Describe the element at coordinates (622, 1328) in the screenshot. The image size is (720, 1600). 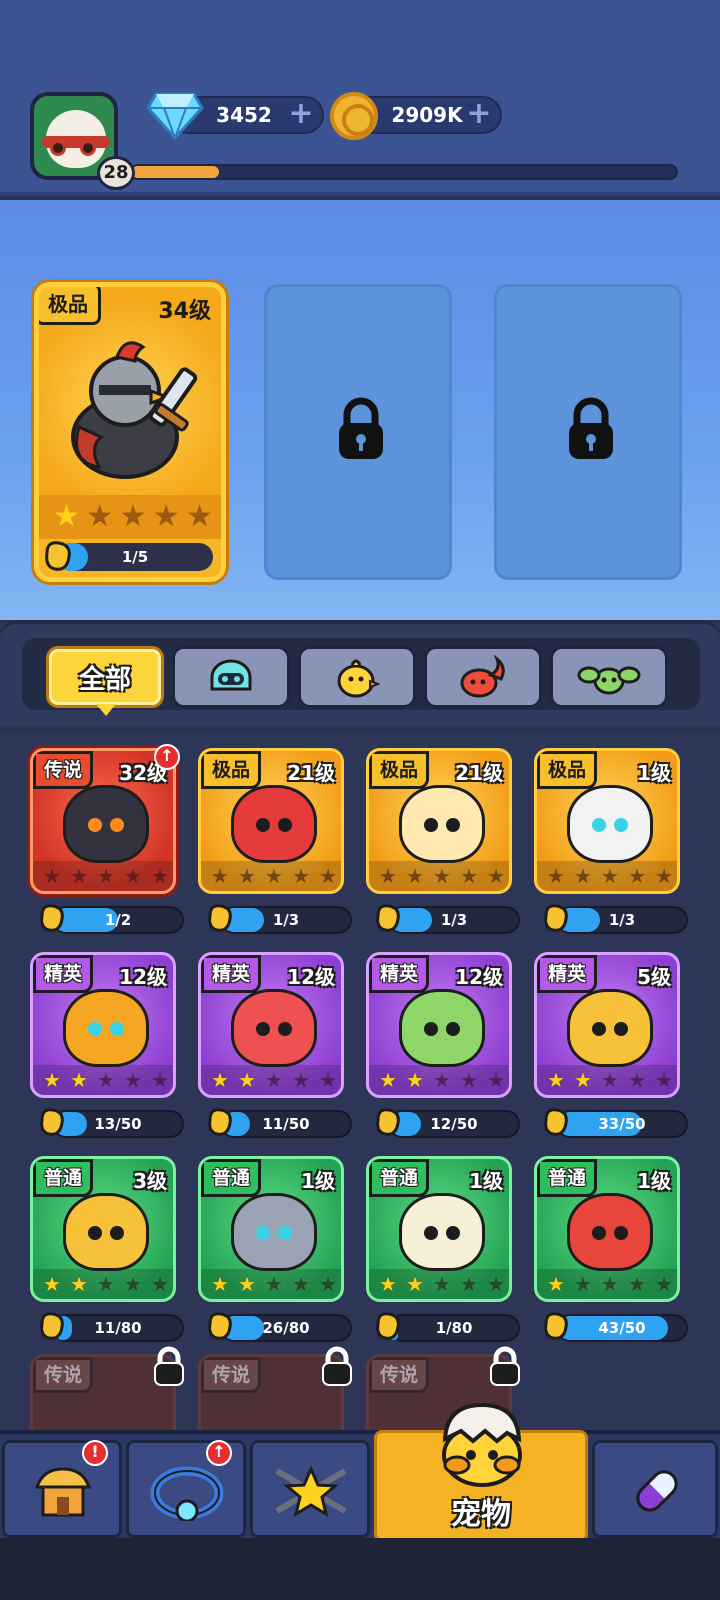
I see `pet-shard-progress-text: 43/50` at that location.